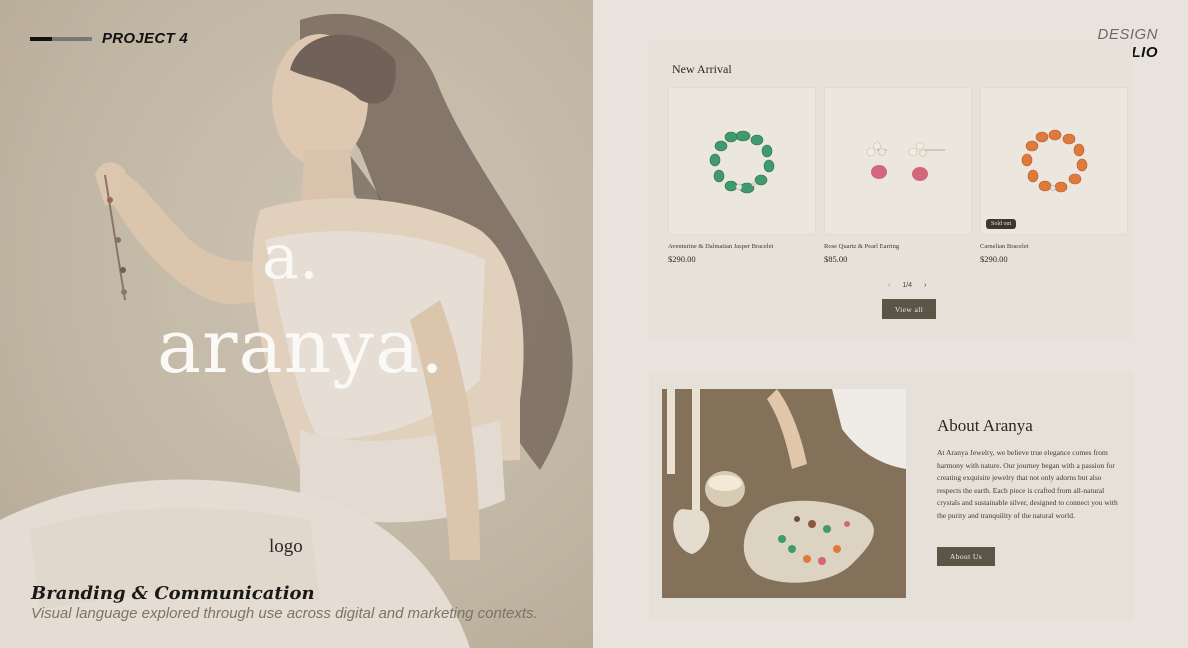 This screenshot has height=648, width=1188. What do you see at coordinates (925, 285) in the screenshot?
I see `pagination-next-icon: ›` at bounding box center [925, 285].